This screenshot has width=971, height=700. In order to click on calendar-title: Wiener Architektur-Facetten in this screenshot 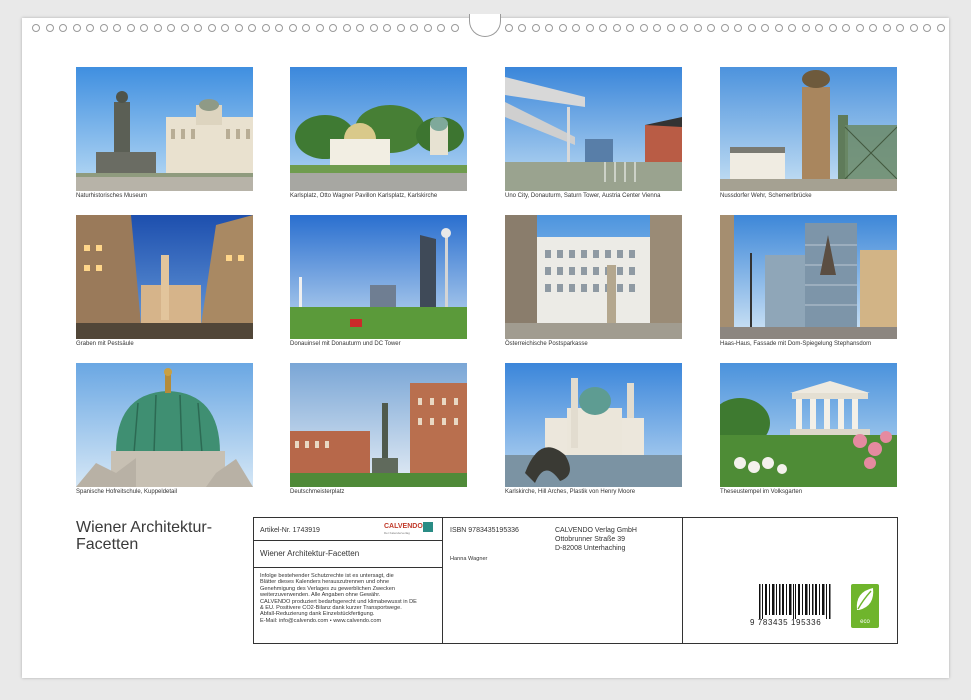, I will do `click(310, 553)`.